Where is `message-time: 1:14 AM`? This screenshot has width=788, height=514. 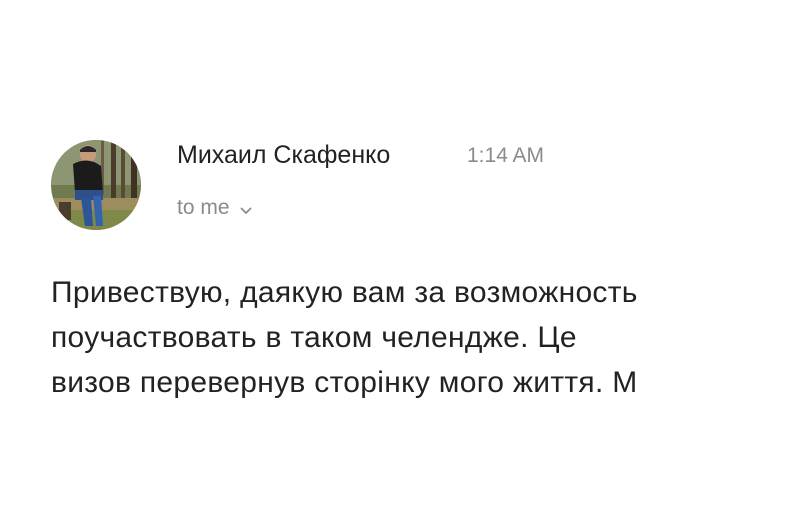 message-time: 1:14 AM is located at coordinates (506, 155).